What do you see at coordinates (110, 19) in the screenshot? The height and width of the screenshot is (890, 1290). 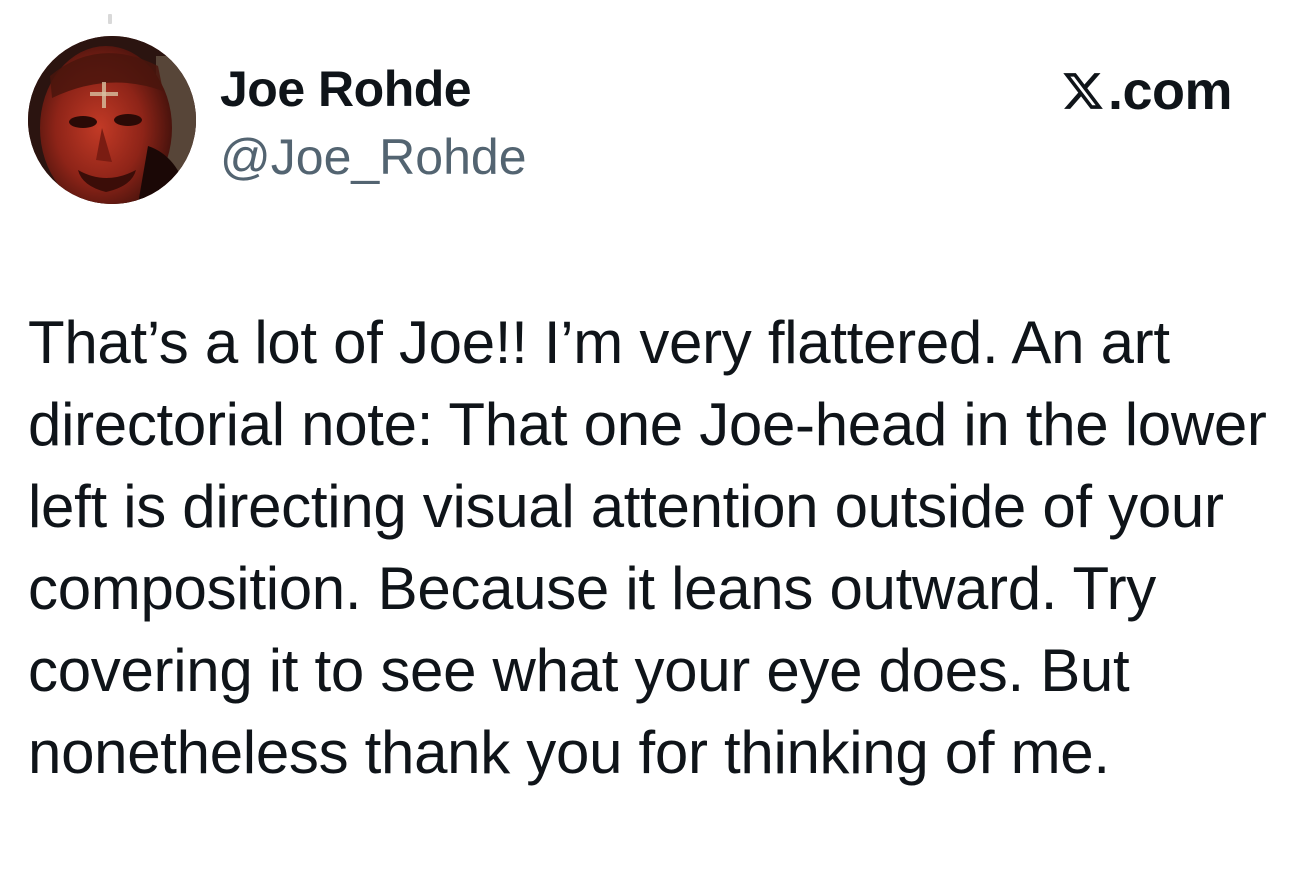 I see `top-tick-mark` at bounding box center [110, 19].